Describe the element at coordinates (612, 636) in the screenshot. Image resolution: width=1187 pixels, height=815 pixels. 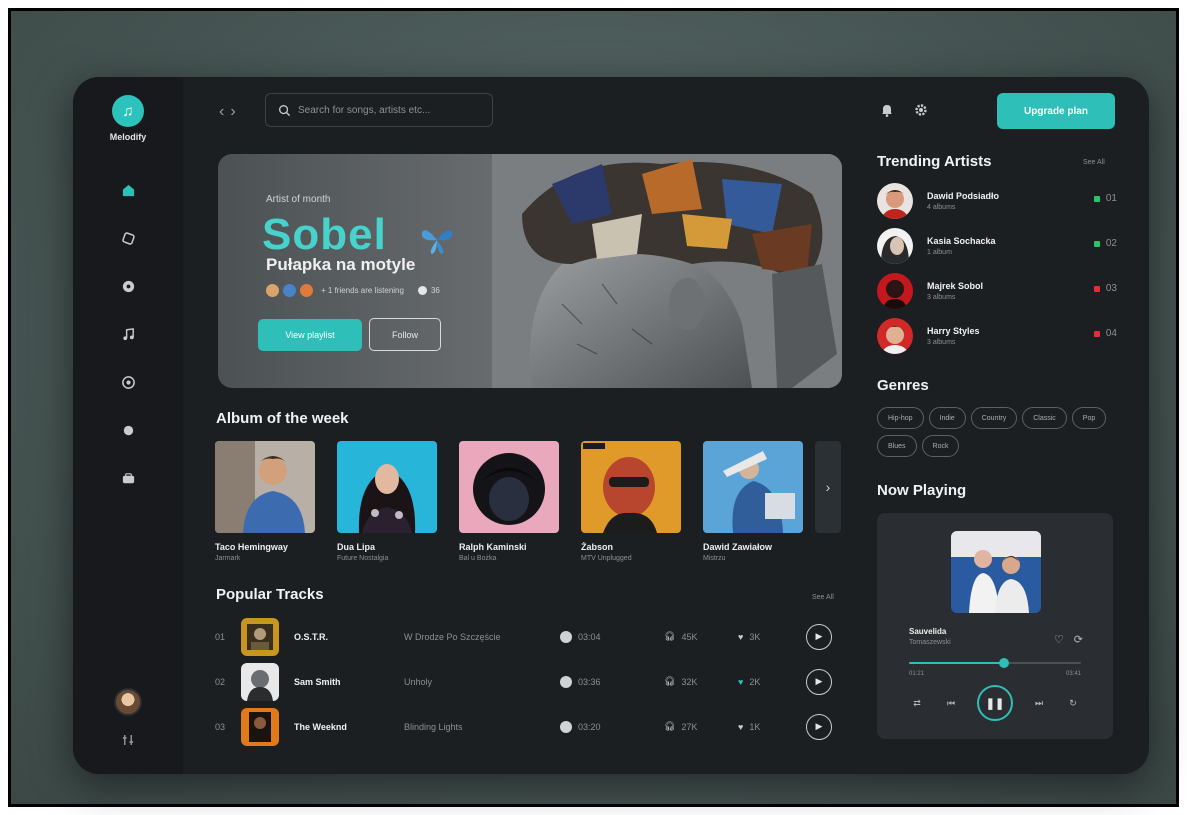
I see `track-duration: 03:04` at that location.